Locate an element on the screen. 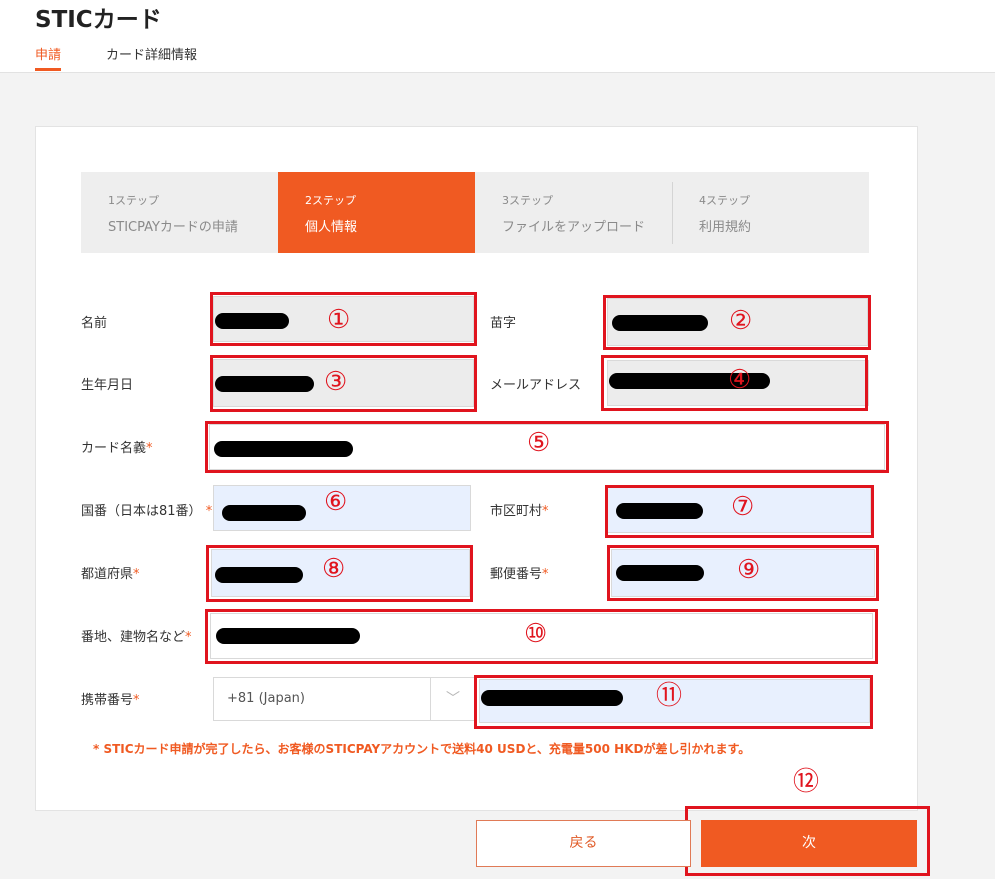  marker-8: ⑧ is located at coordinates (334, 569).